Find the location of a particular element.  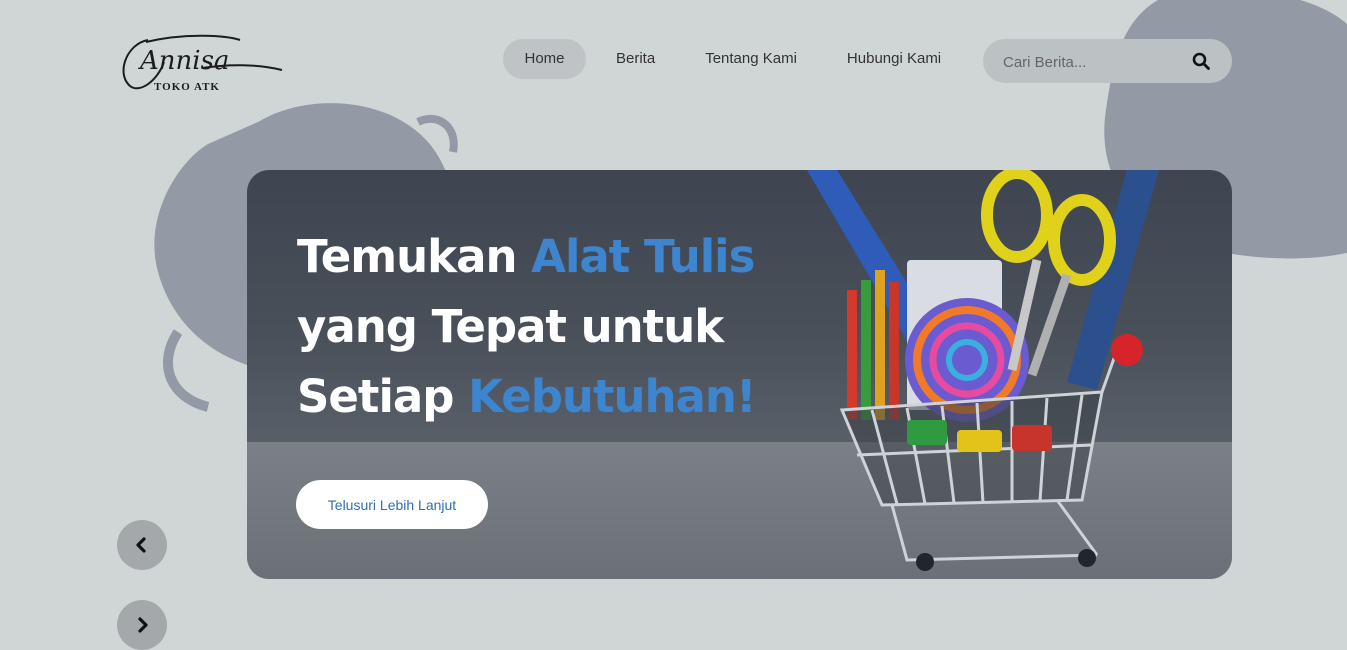

search-bar is located at coordinates (1107, 62).